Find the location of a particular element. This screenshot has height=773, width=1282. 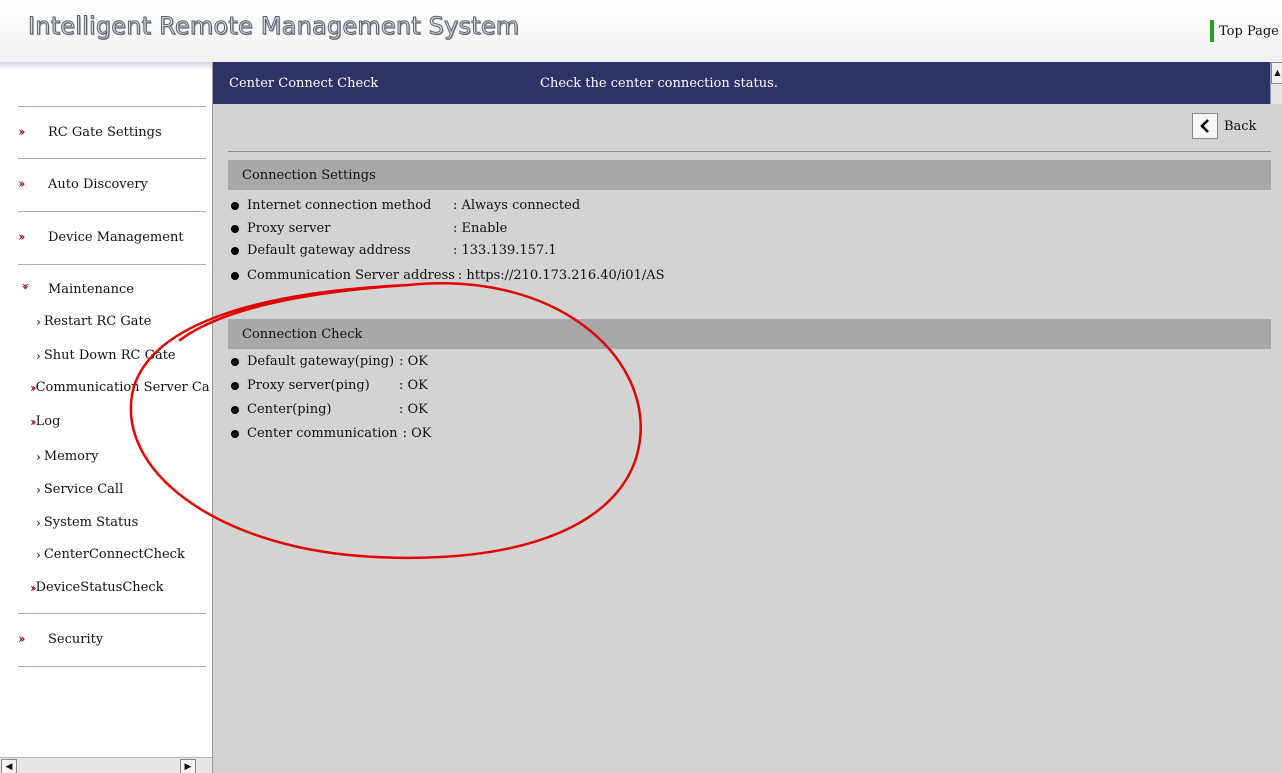

connection-settings-header: Connection Settings is located at coordinates (749, 175).